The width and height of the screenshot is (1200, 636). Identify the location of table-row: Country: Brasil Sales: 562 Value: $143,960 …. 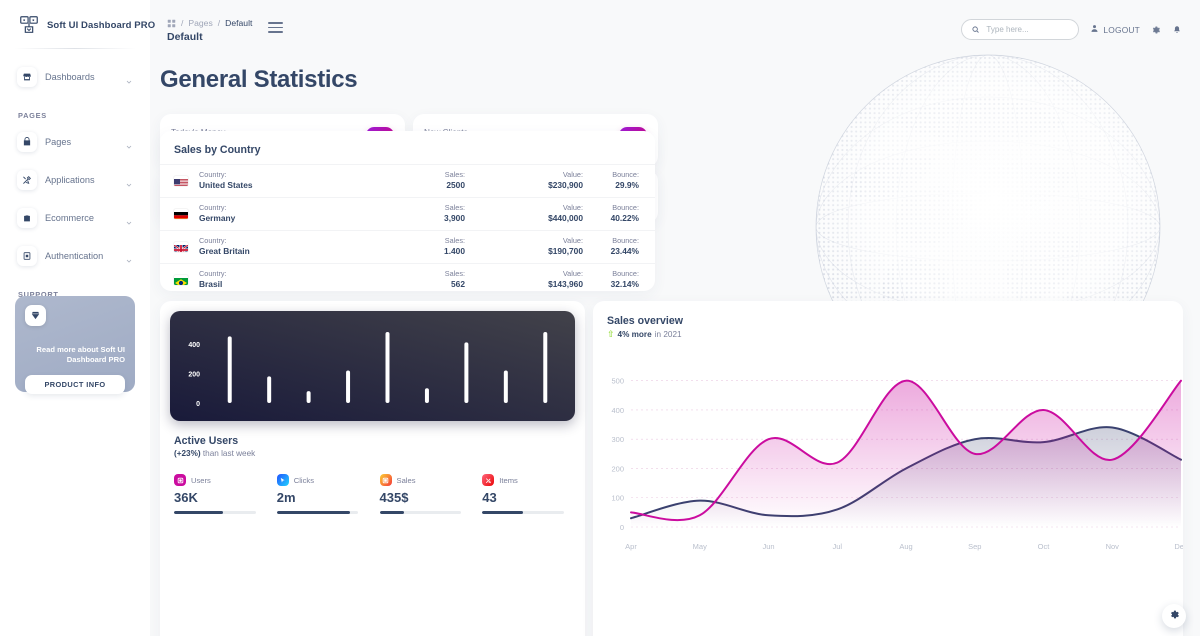
(407, 279).